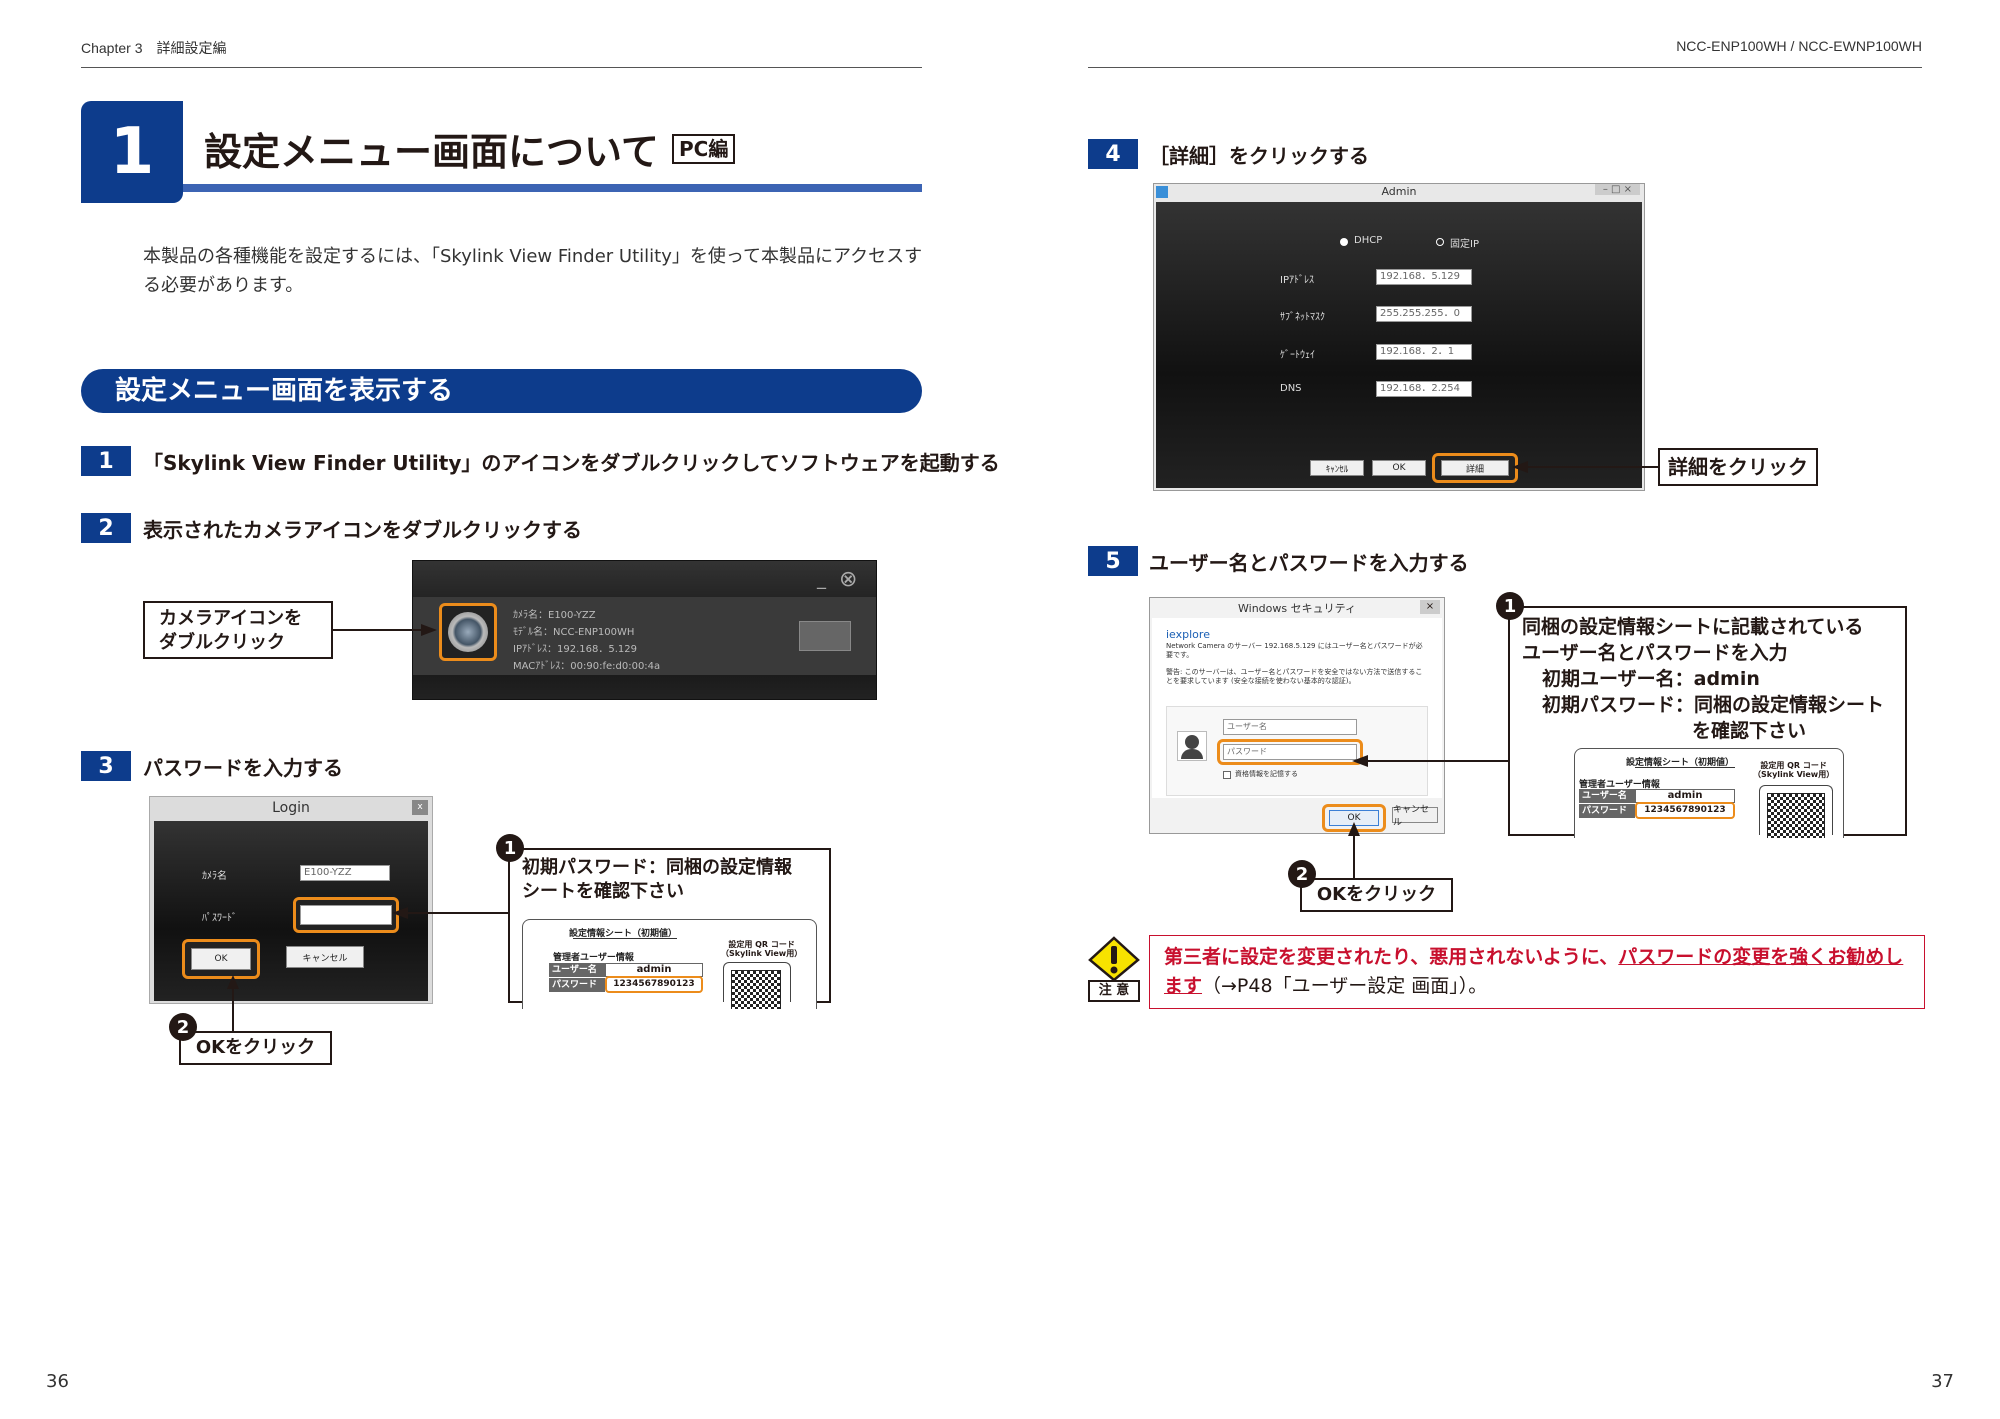 This screenshot has width=2000, height=1419. I want to click on login-ok-button: OK, so click(221, 959).